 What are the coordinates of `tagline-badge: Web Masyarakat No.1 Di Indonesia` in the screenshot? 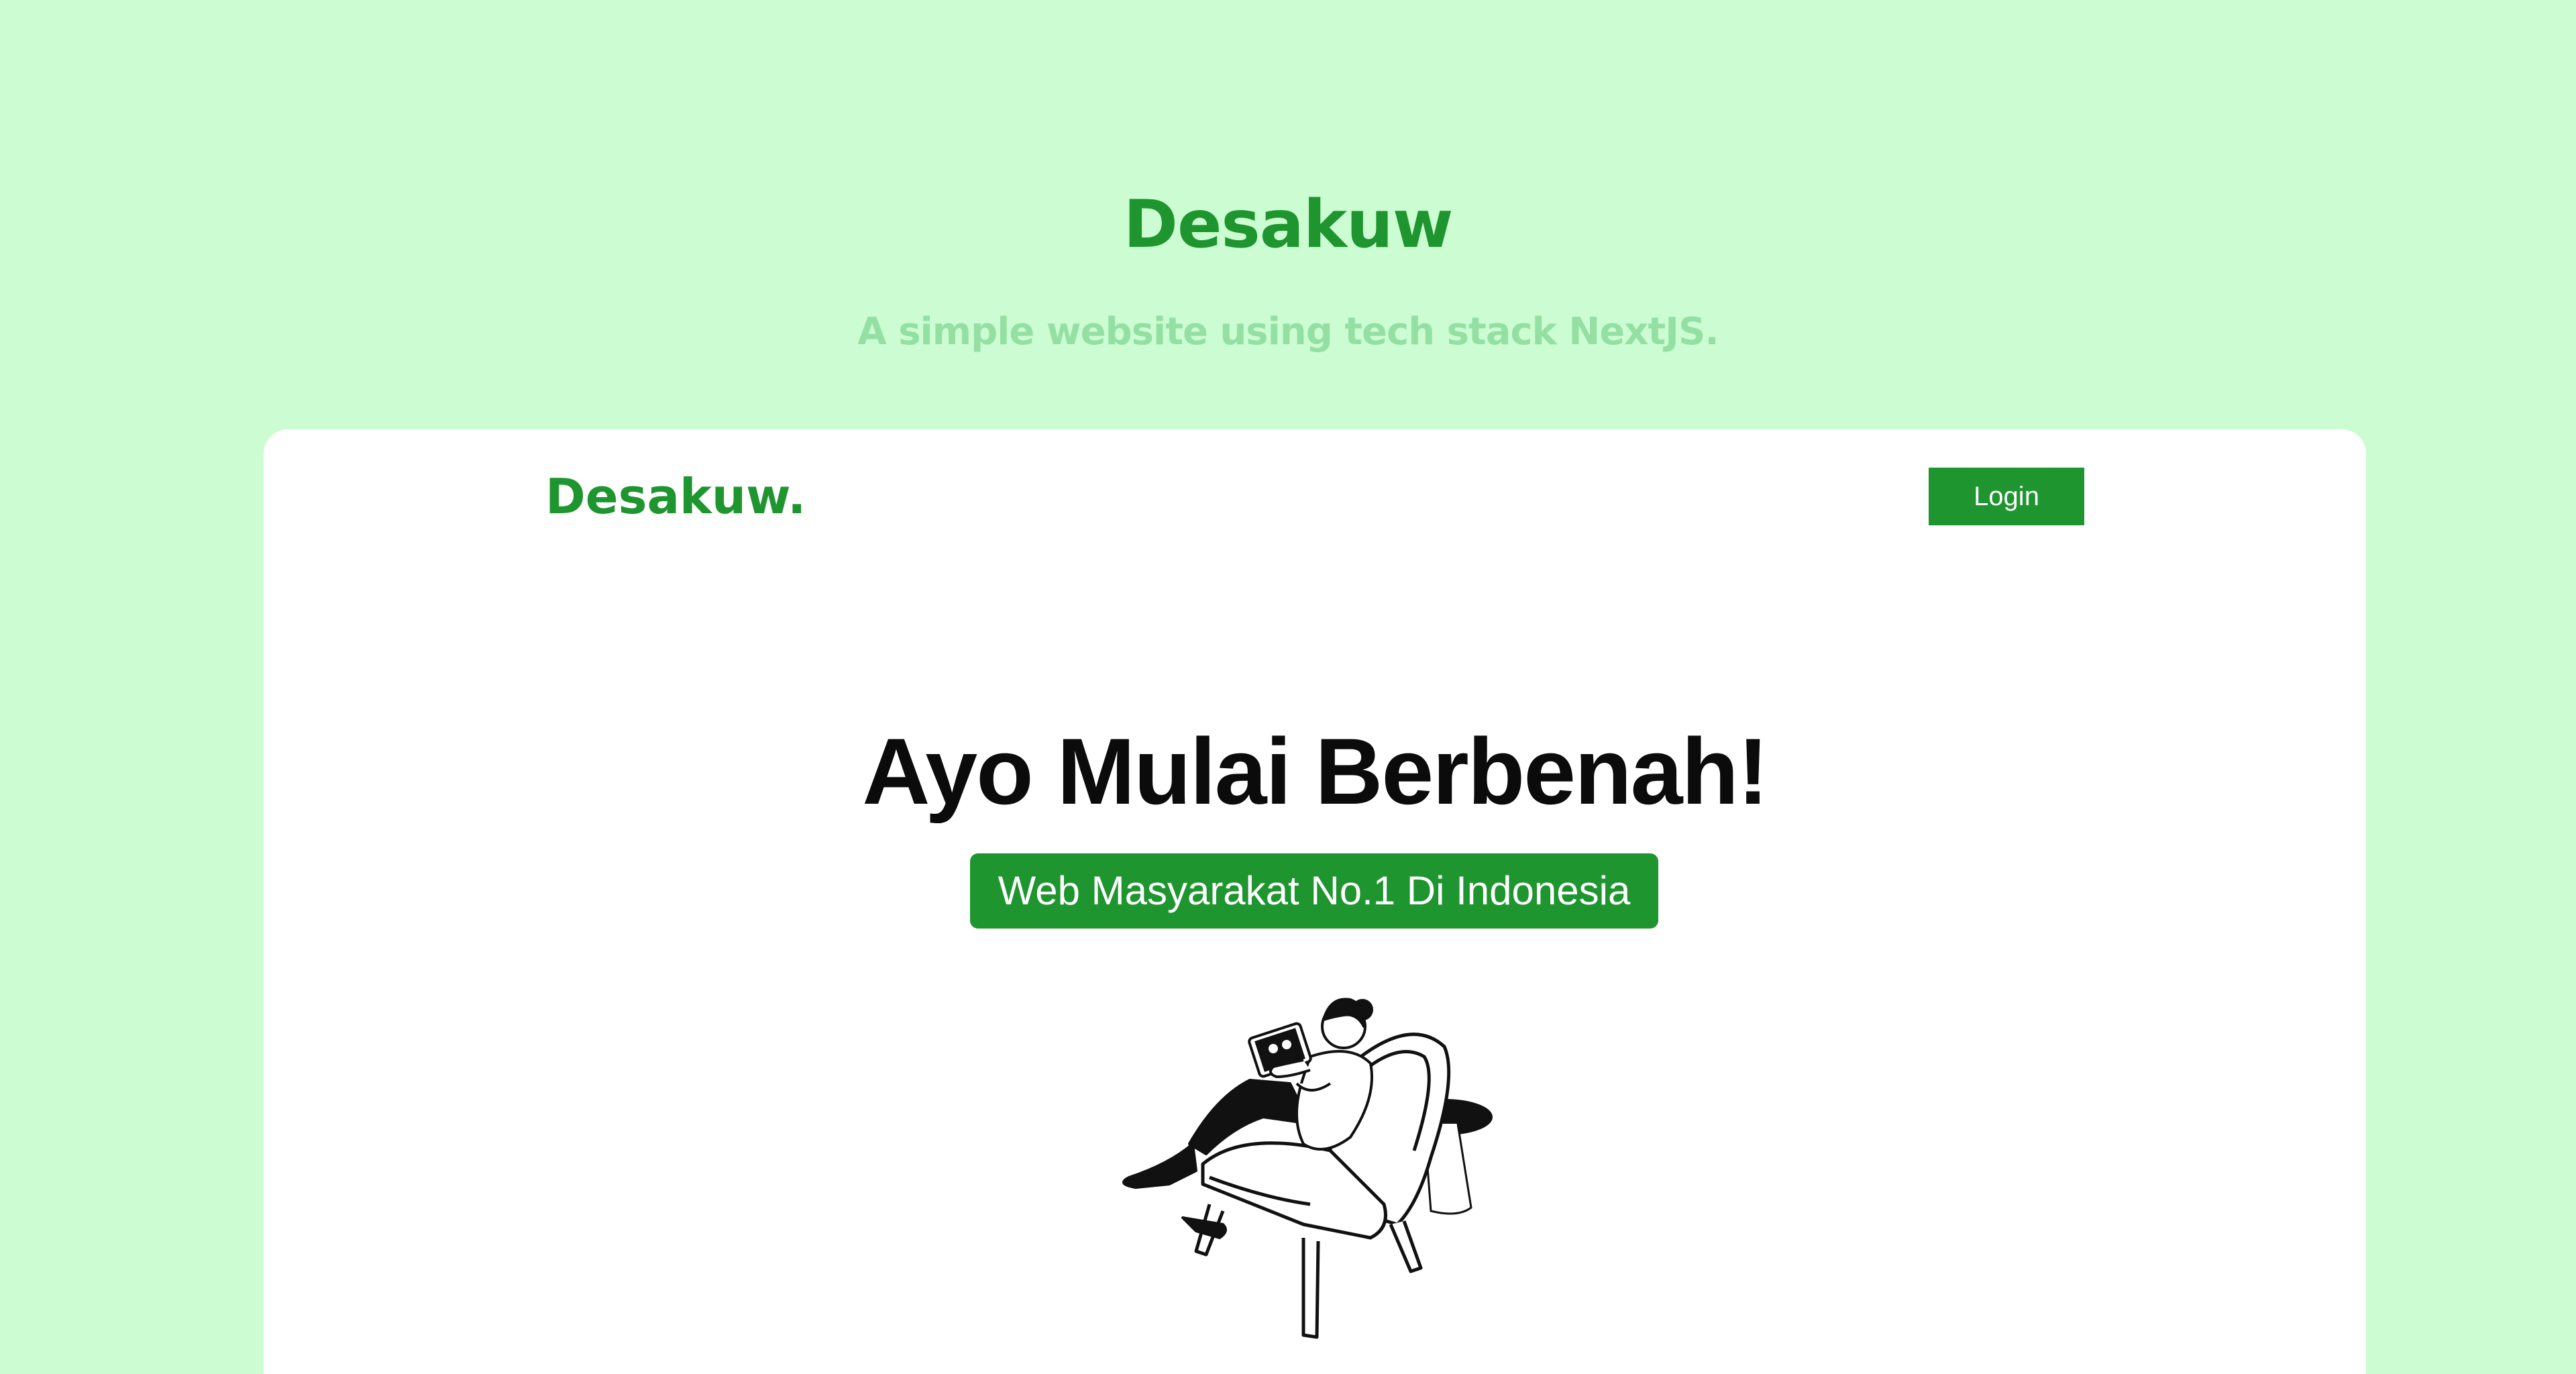 It's located at (1314, 891).